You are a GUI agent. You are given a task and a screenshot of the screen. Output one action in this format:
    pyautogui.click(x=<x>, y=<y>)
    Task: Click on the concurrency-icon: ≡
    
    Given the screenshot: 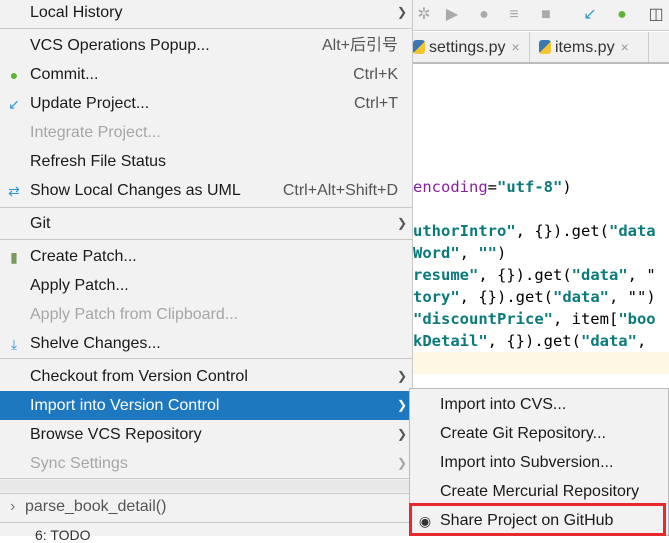 What is the action you would take?
    pyautogui.click(x=514, y=15)
    